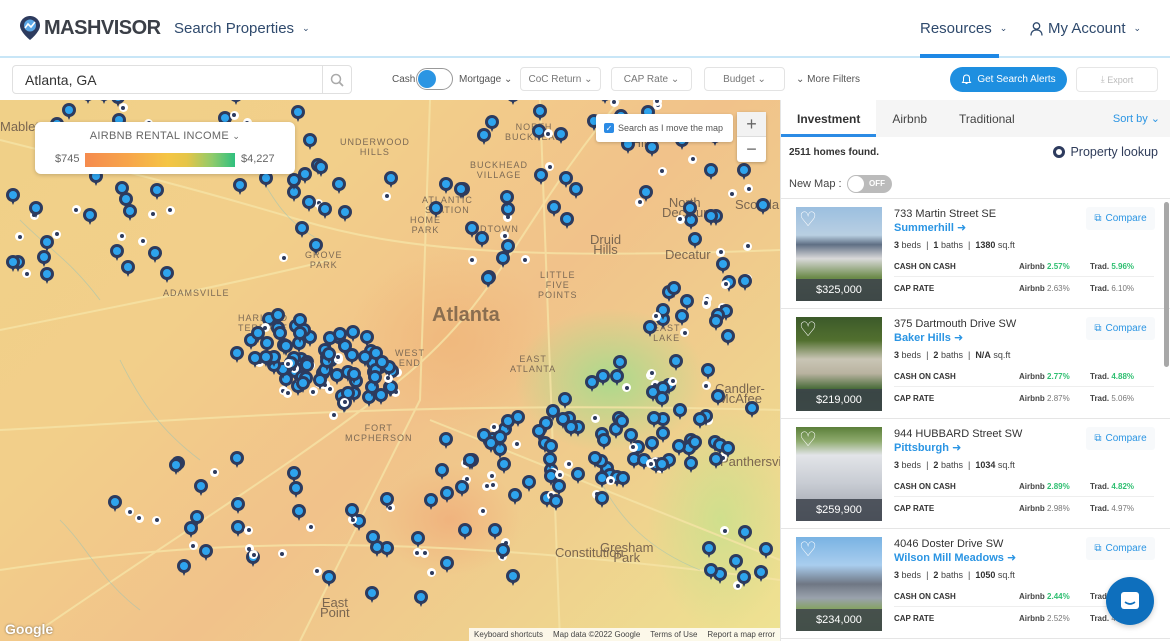 The image size is (1170, 641). What do you see at coordinates (609, 128) in the screenshot?
I see `checkbox-checked-icon: ✓` at bounding box center [609, 128].